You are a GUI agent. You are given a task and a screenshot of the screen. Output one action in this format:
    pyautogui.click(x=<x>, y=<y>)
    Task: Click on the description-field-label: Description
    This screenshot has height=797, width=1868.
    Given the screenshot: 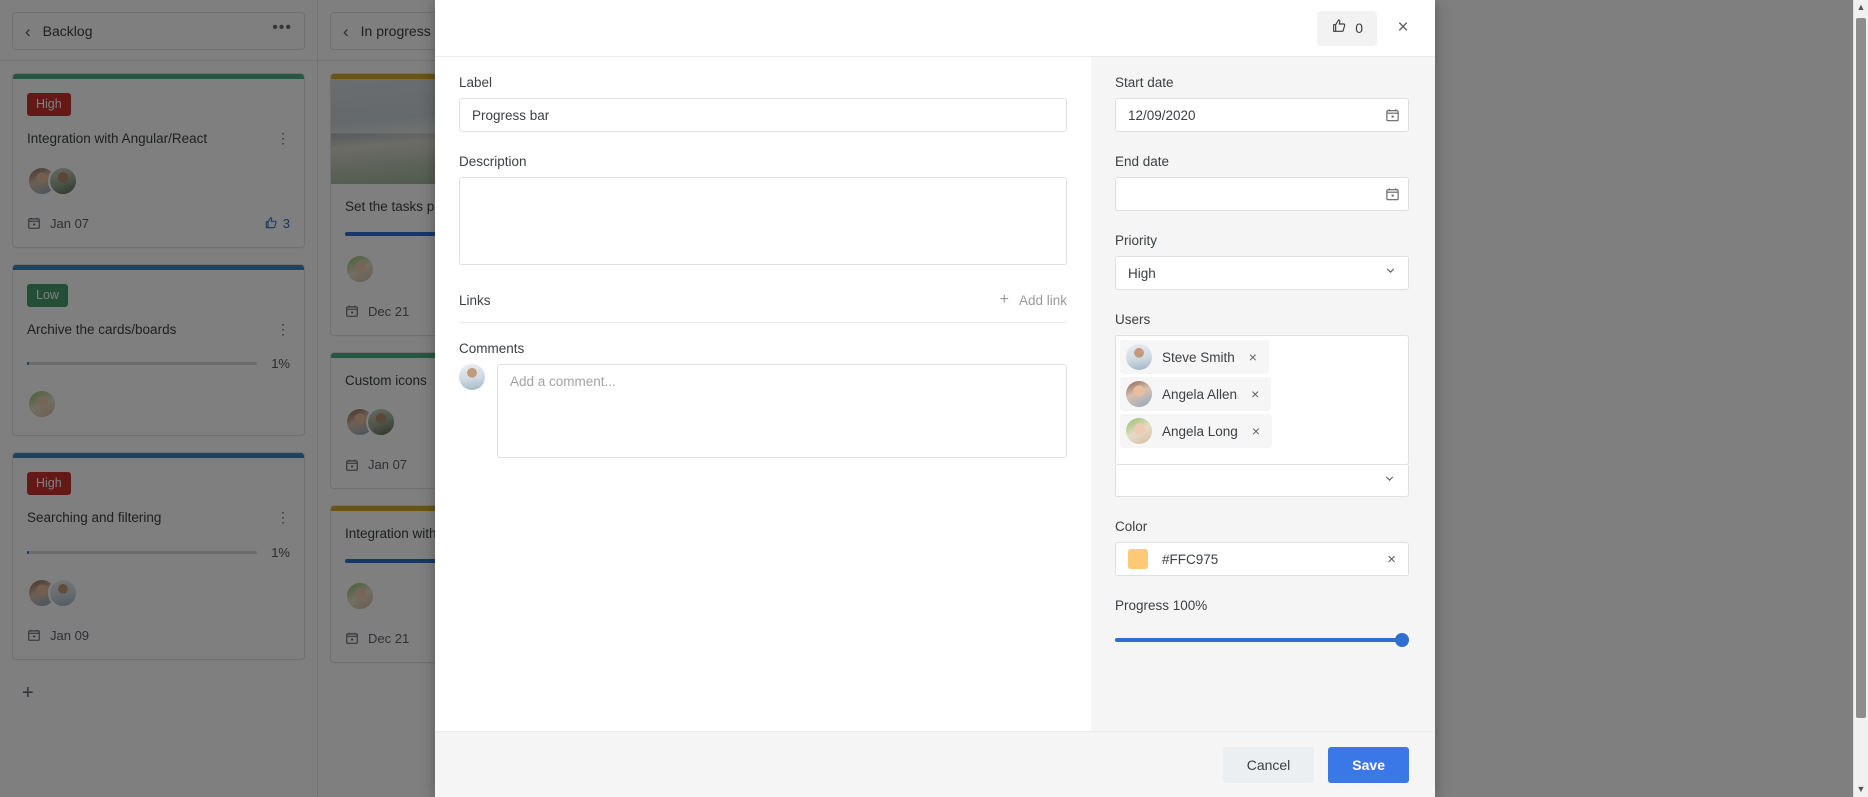 What is the action you would take?
    pyautogui.click(x=493, y=161)
    